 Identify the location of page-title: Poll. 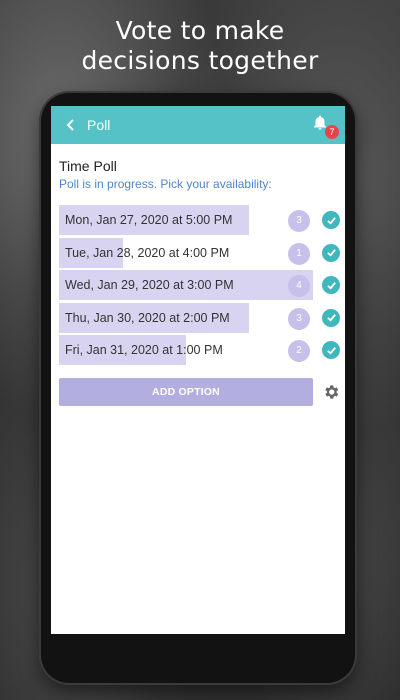
(99, 125).